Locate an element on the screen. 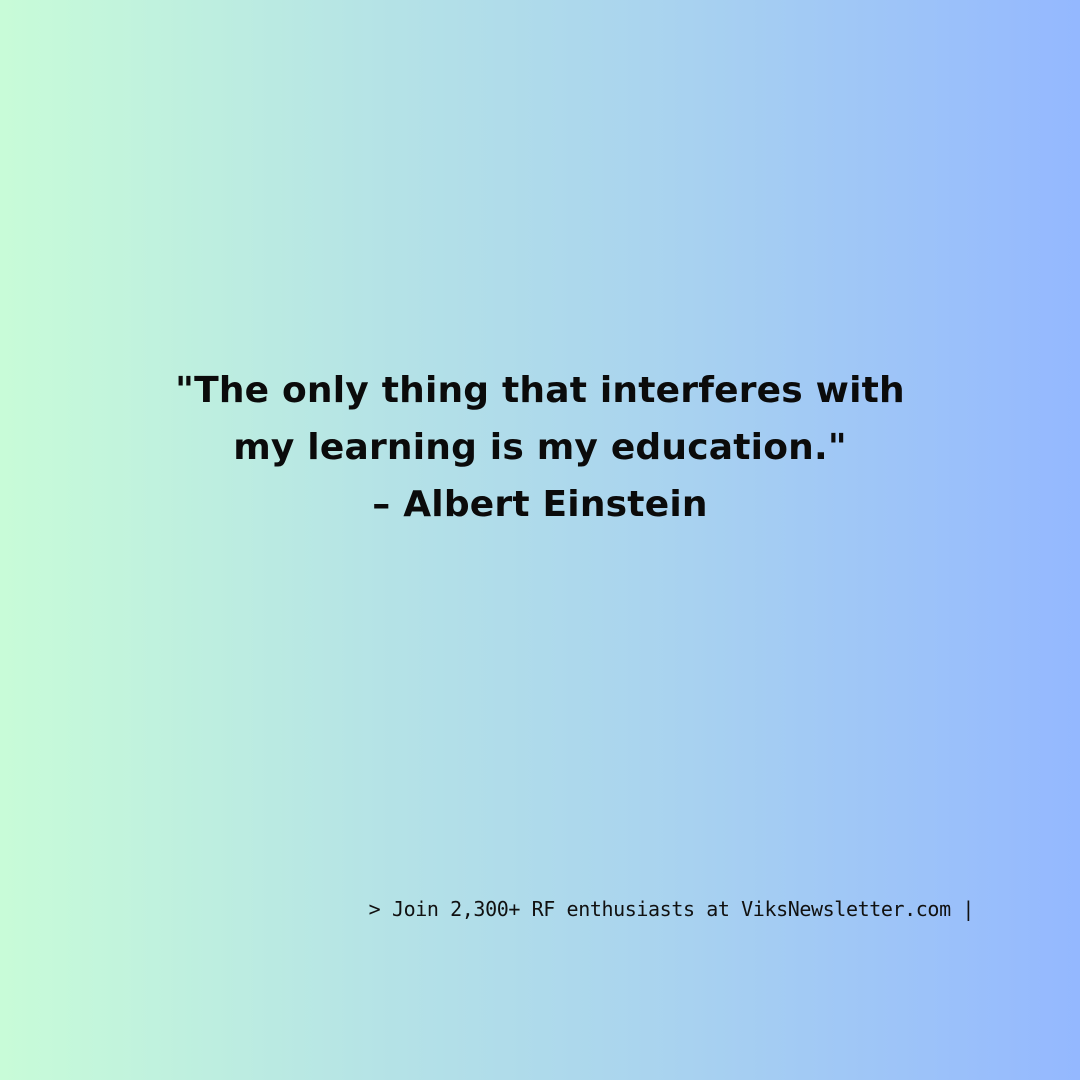 Image resolution: width=1080 pixels, height=1080 pixels. quote-attribution: – Albert Einstein is located at coordinates (540, 504).